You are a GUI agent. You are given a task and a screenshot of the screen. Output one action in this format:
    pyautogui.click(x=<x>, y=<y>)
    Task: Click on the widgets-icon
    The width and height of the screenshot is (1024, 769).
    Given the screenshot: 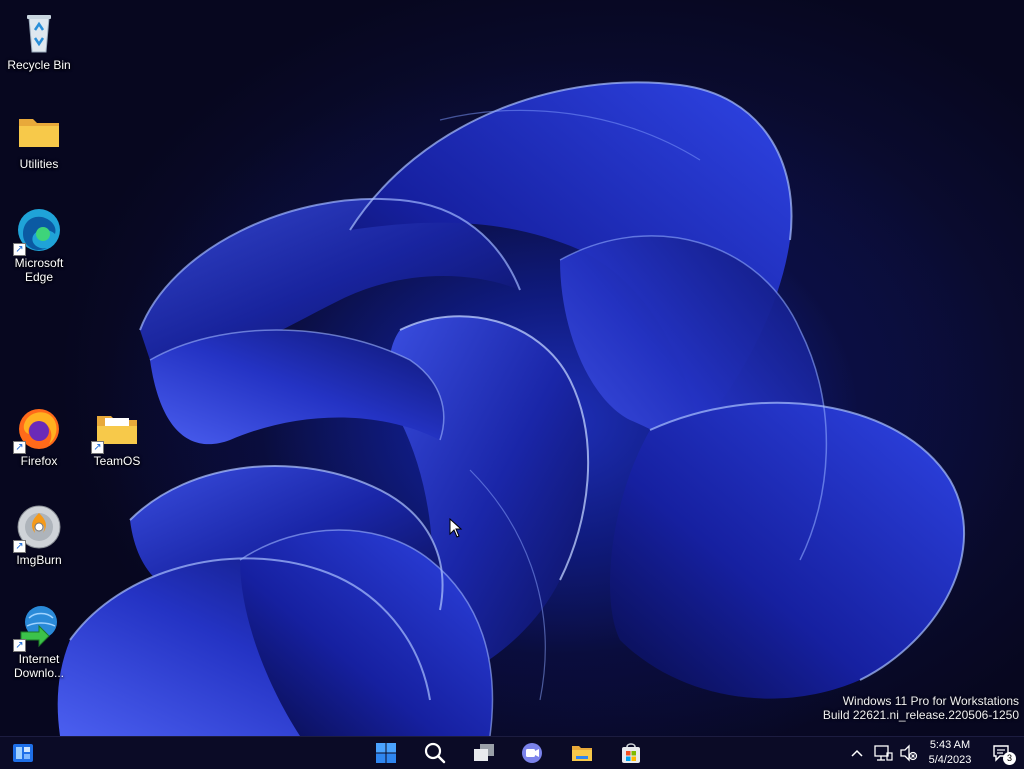 What is the action you would take?
    pyautogui.click(x=23, y=753)
    